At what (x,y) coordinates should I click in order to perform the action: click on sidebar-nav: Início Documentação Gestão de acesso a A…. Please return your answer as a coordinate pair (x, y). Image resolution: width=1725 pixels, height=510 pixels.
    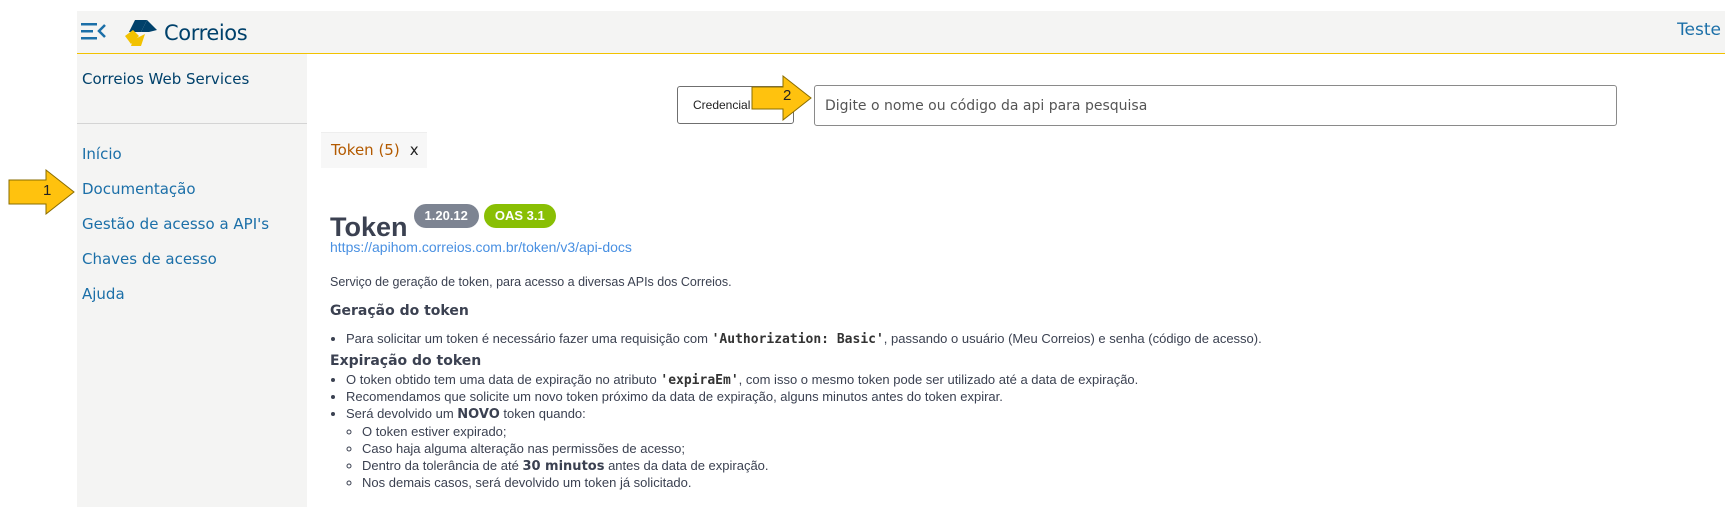
    Looking at the image, I should click on (175, 232).